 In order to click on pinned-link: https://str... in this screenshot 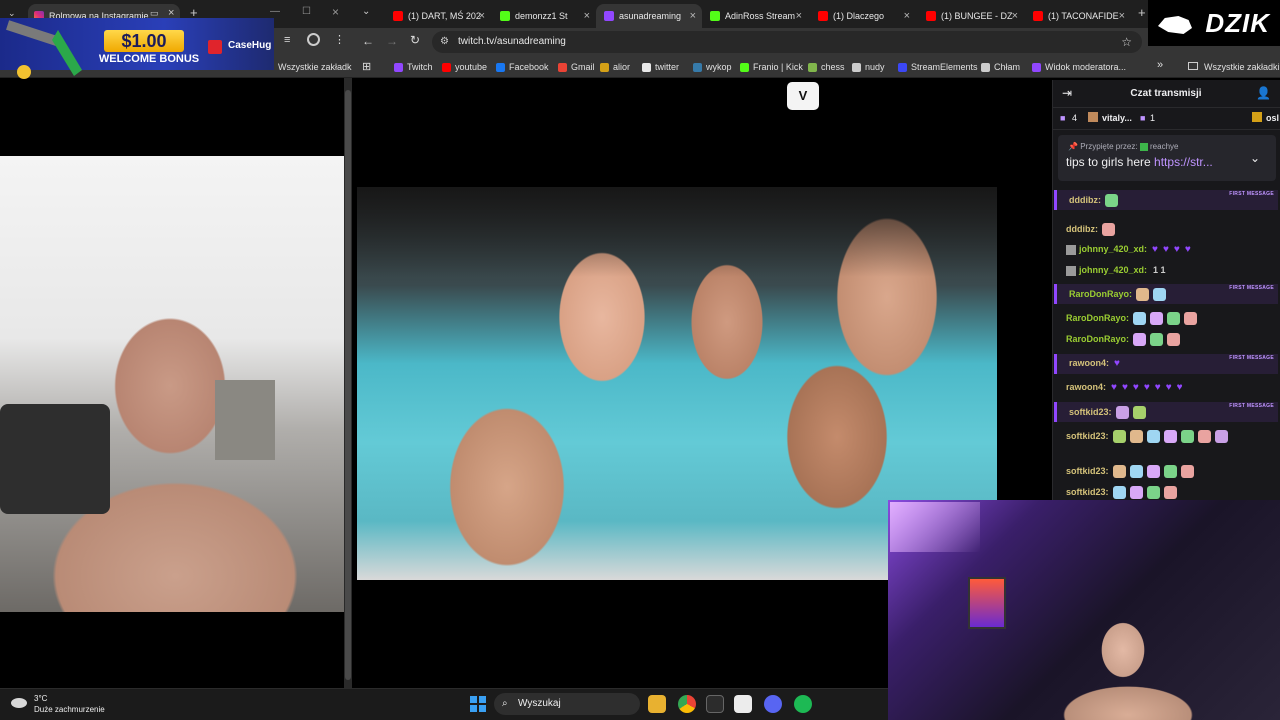, I will do `click(1183, 162)`.